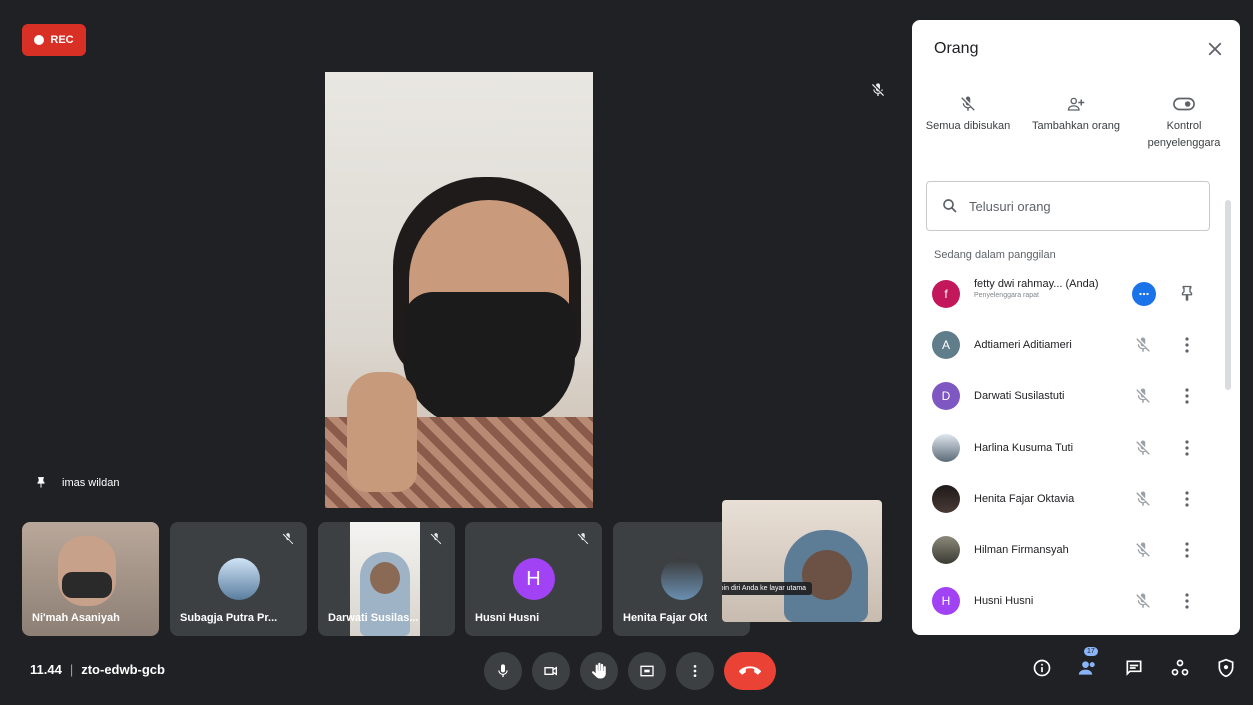  I want to click on microphone-button, so click(503, 671).